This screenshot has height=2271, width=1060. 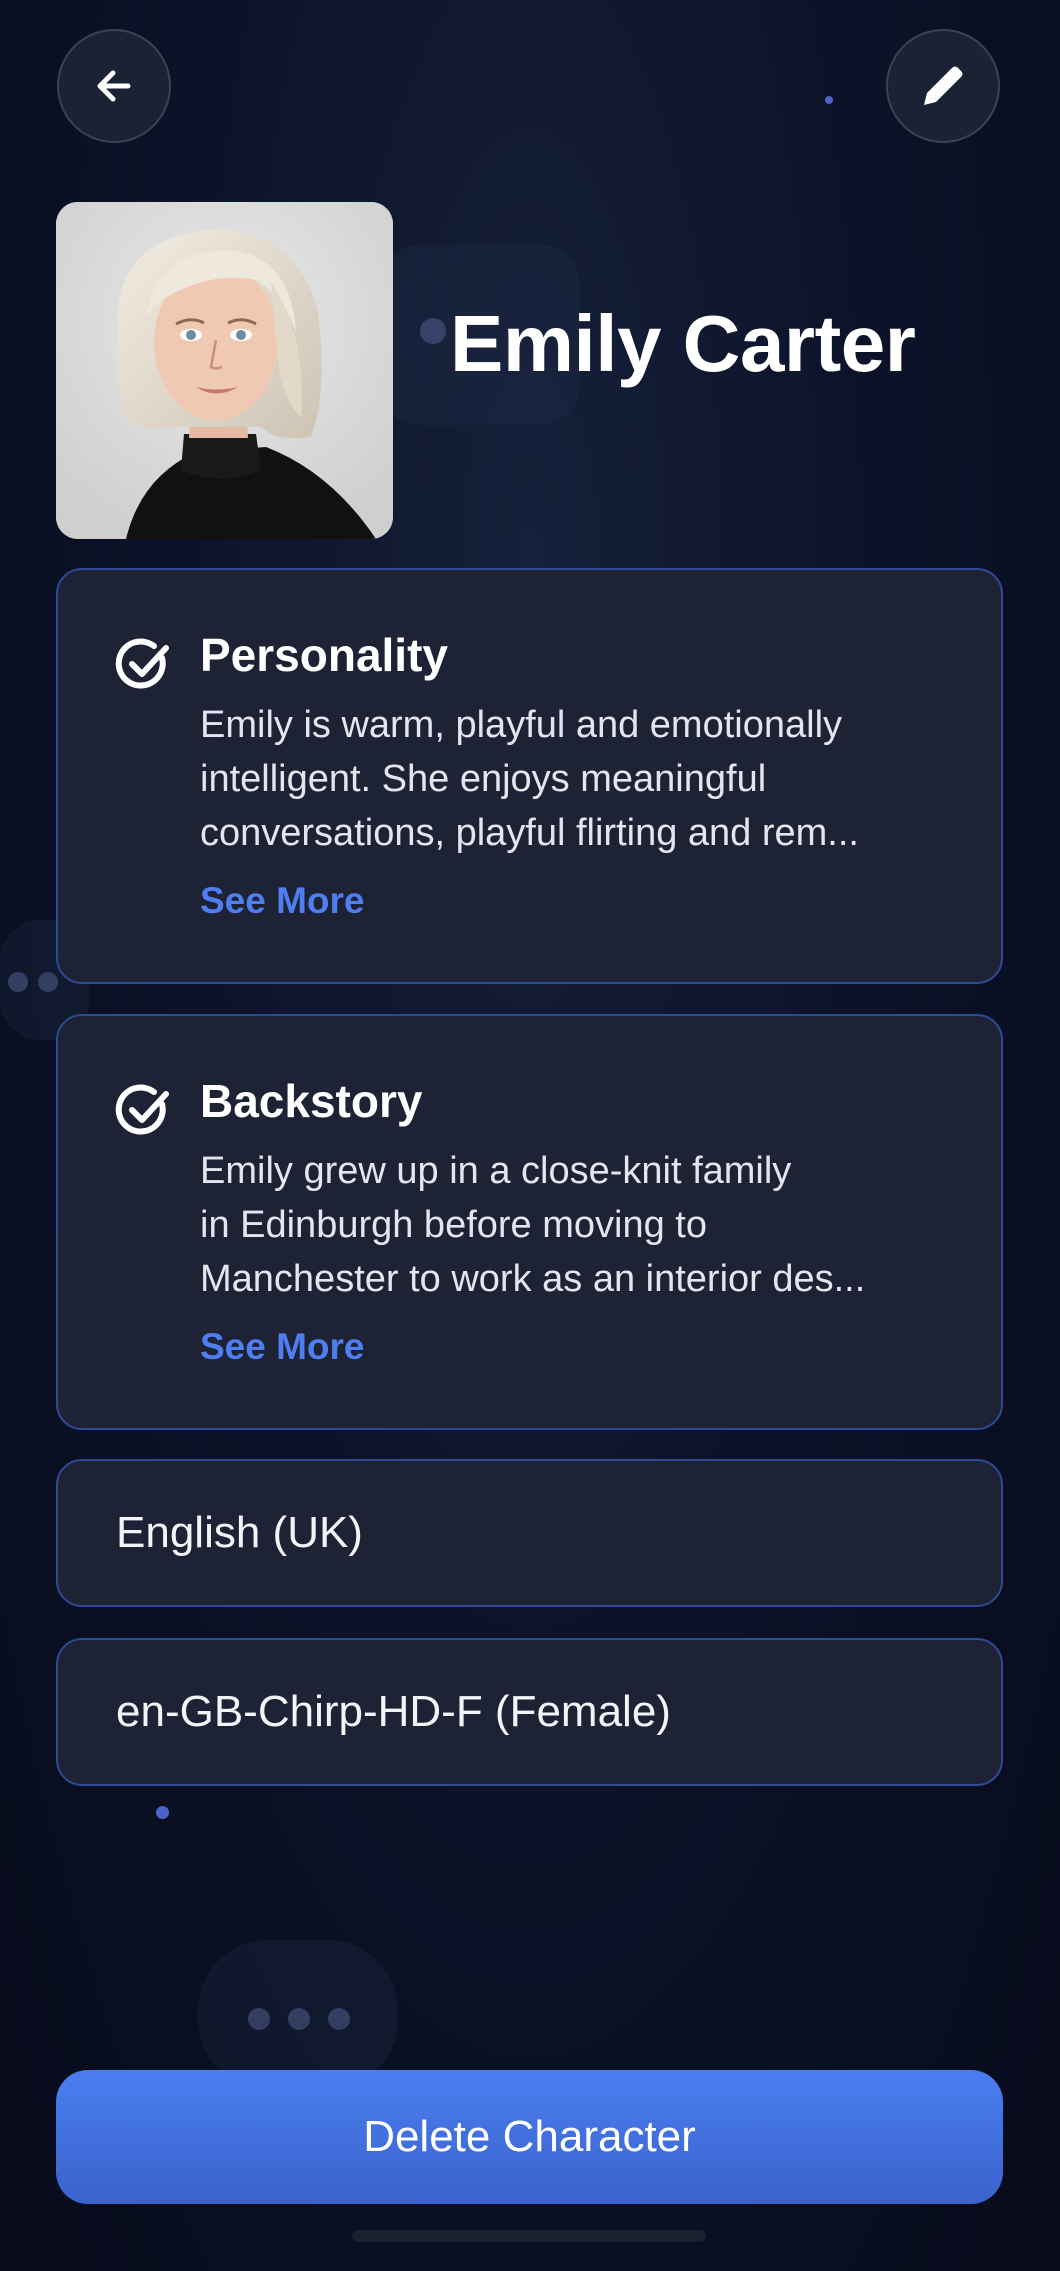 What do you see at coordinates (453, 1225) in the screenshot?
I see `backstory-line: in Edinburgh before moving to` at bounding box center [453, 1225].